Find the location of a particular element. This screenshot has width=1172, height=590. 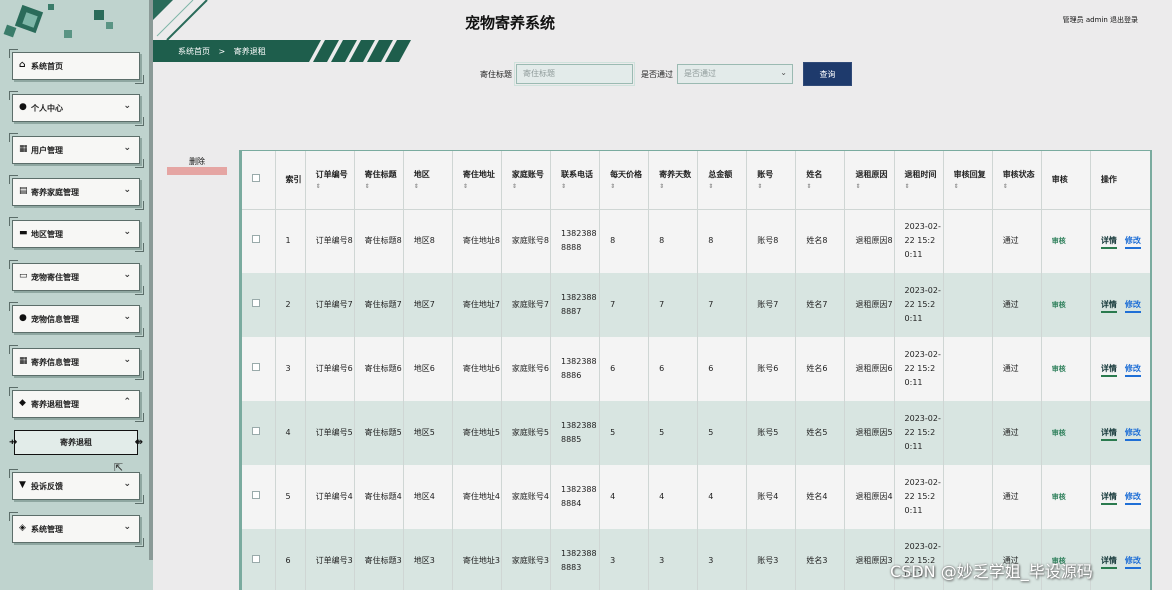

column-header: 账号 ⇕ is located at coordinates (771, 180).